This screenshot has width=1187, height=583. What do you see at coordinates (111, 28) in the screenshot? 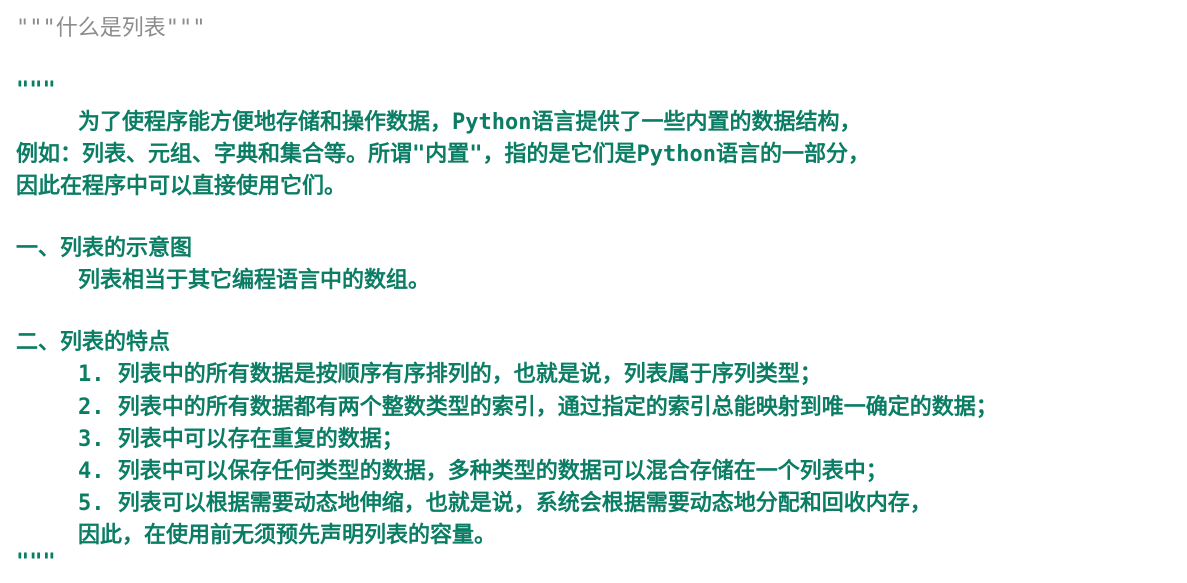
I see `comment-title-line: """什么是列表"""` at bounding box center [111, 28].